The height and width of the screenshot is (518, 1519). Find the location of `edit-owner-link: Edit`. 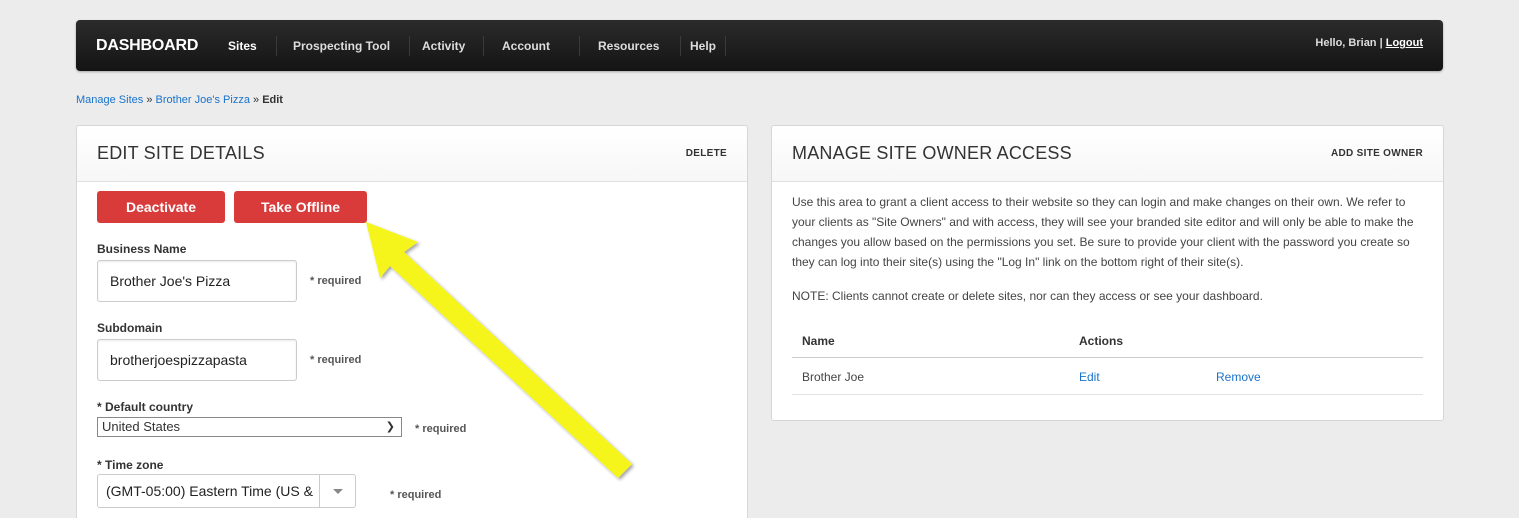

edit-owner-link: Edit is located at coordinates (1089, 377).